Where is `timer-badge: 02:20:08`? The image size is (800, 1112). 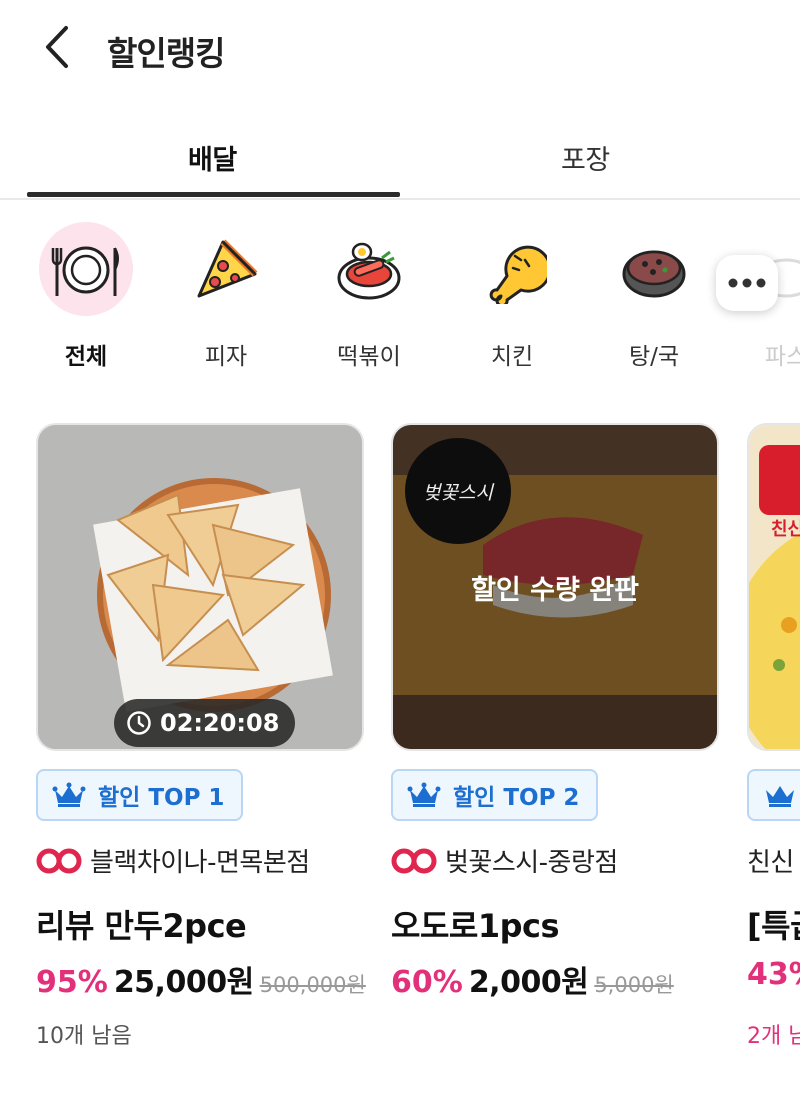
timer-badge: 02:20:08 is located at coordinates (205, 723).